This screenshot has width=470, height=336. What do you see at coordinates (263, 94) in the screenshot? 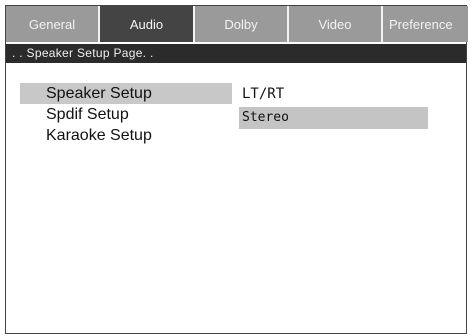
I see `current-value: LT/RT` at bounding box center [263, 94].